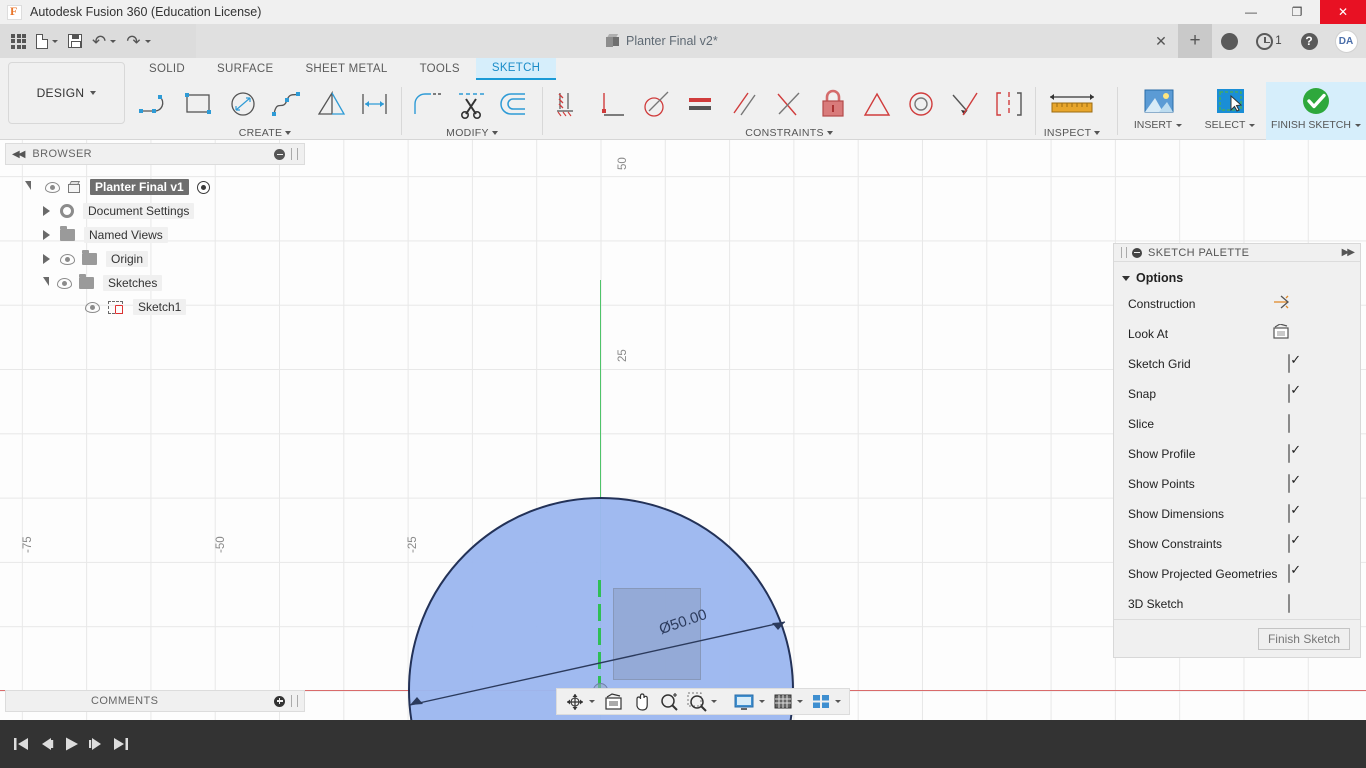  I want to click on help-icon: ?, so click(1309, 41).